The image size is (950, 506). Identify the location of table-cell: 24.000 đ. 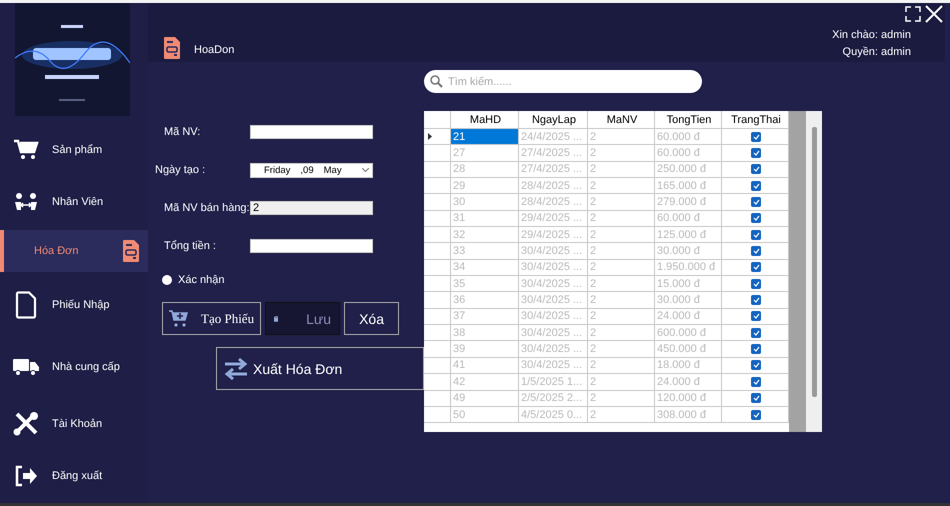
(688, 317).